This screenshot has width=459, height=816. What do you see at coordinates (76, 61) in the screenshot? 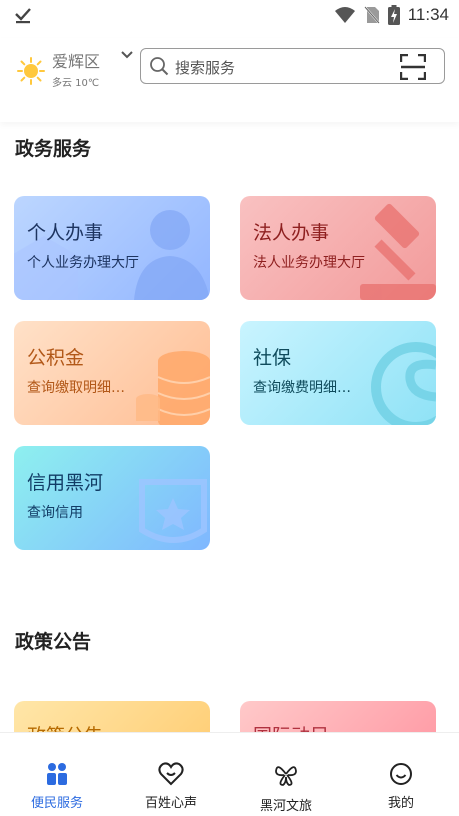
I see `district-name: 爱辉区` at bounding box center [76, 61].